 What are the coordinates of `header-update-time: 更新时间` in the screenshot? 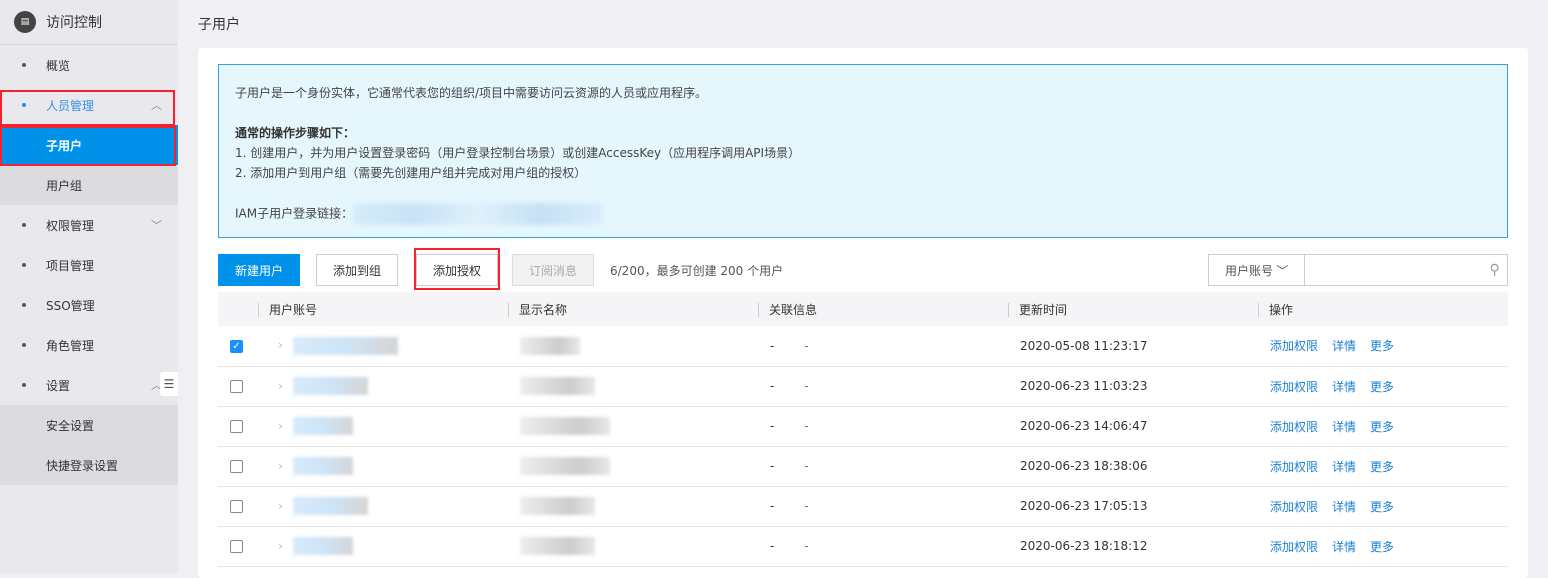 It's located at (1038, 309).